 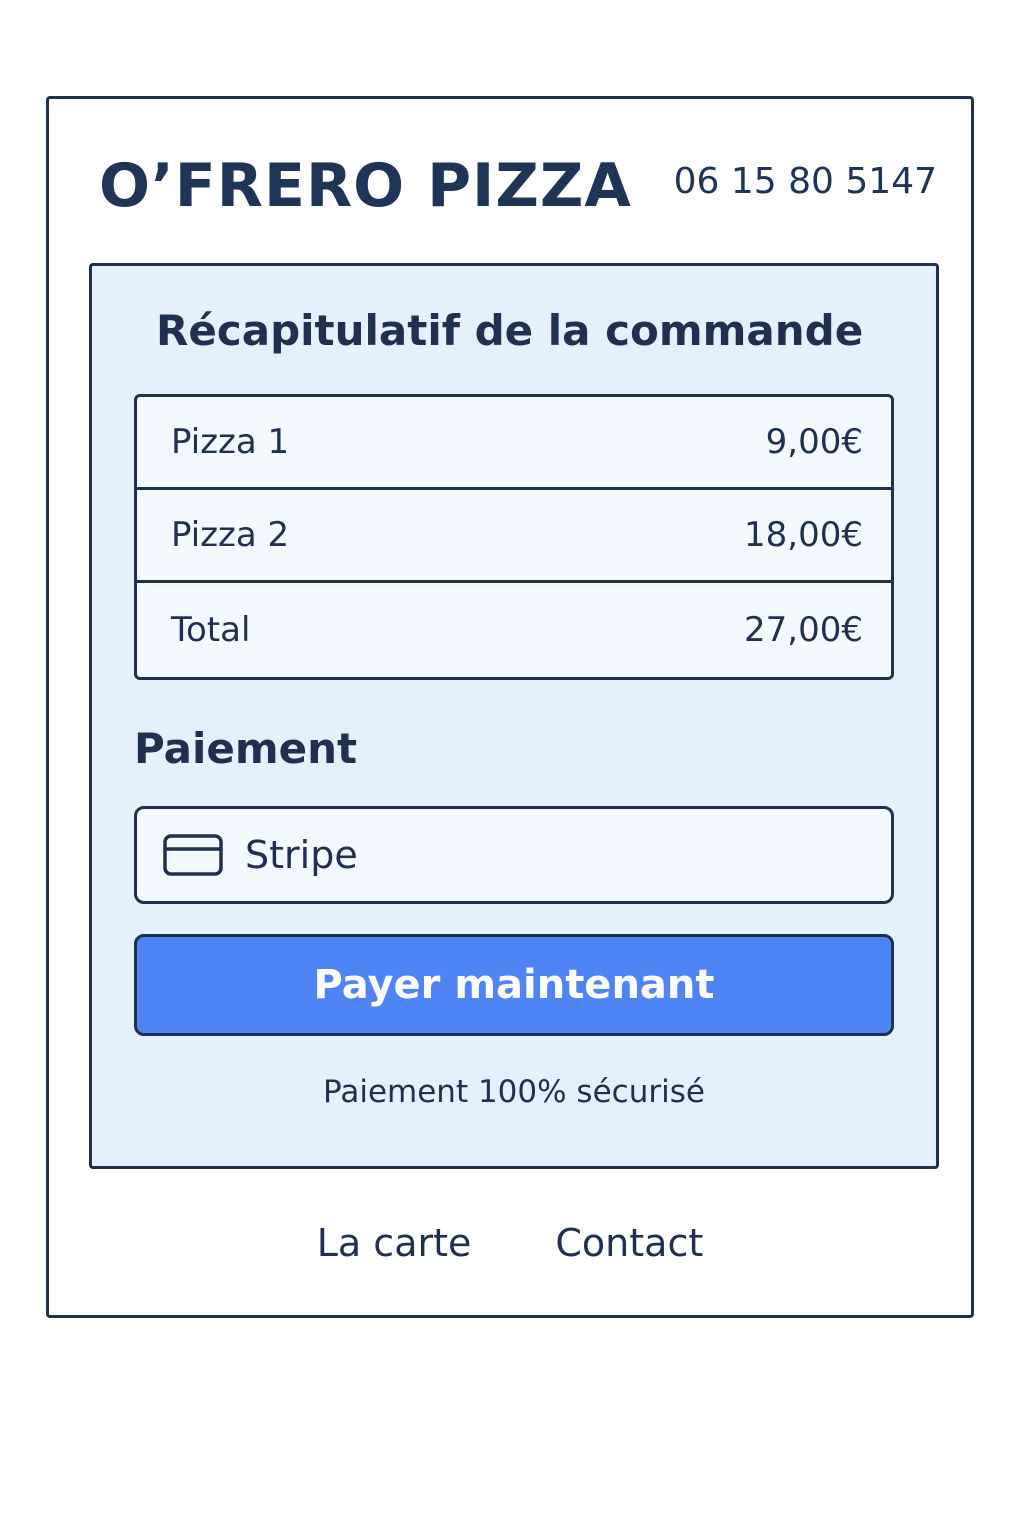 What do you see at coordinates (230, 535) in the screenshot?
I see `order-item-label: Pizza 2` at bounding box center [230, 535].